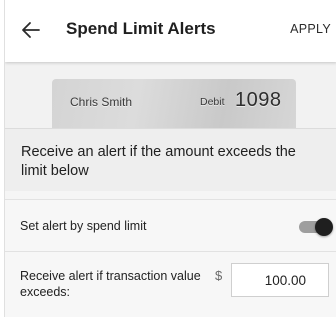  Describe the element at coordinates (219, 275) in the screenshot. I see `currency-symbol: $` at that location.